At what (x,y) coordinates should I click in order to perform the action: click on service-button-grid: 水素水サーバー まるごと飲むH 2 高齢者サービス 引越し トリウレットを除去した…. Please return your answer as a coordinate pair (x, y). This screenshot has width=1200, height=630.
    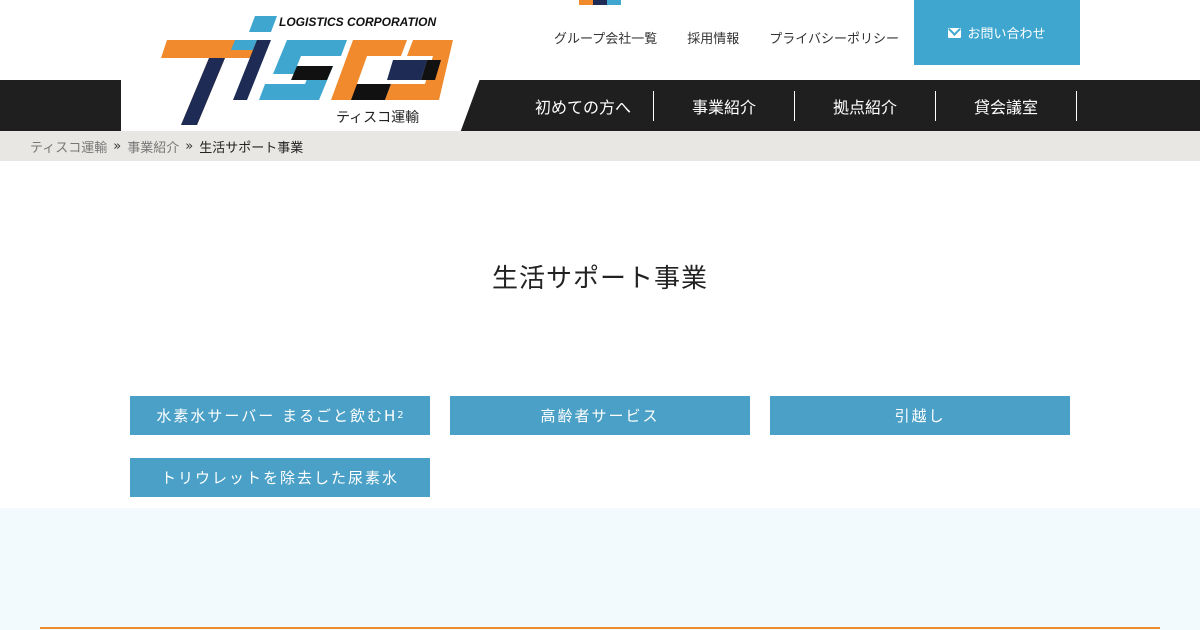
    Looking at the image, I should click on (600, 446).